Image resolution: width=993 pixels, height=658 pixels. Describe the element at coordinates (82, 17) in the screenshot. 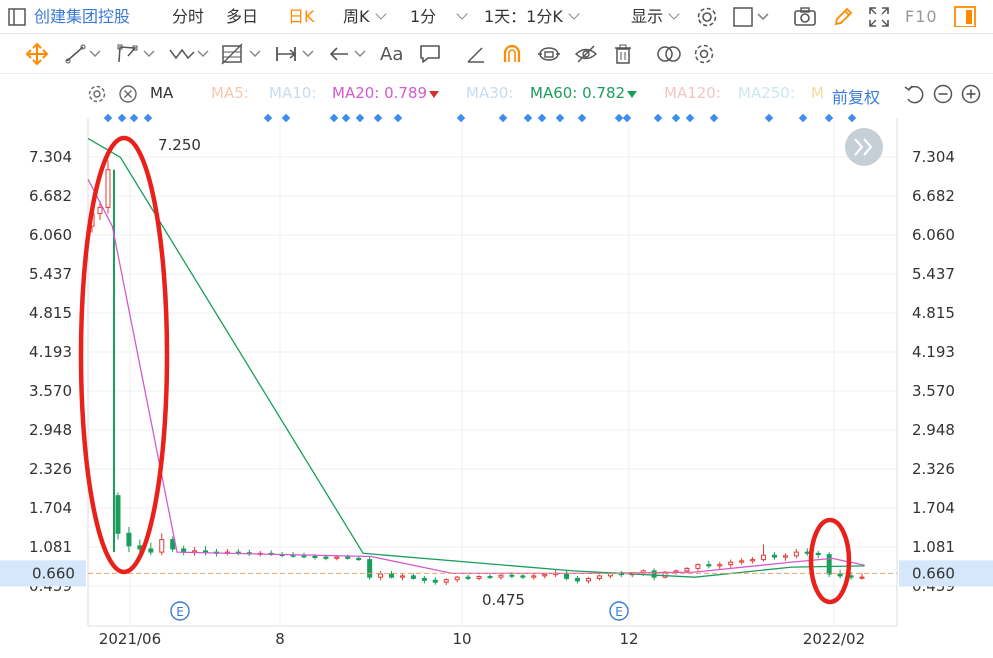

I see `stock-name: 创建集团控股` at that location.